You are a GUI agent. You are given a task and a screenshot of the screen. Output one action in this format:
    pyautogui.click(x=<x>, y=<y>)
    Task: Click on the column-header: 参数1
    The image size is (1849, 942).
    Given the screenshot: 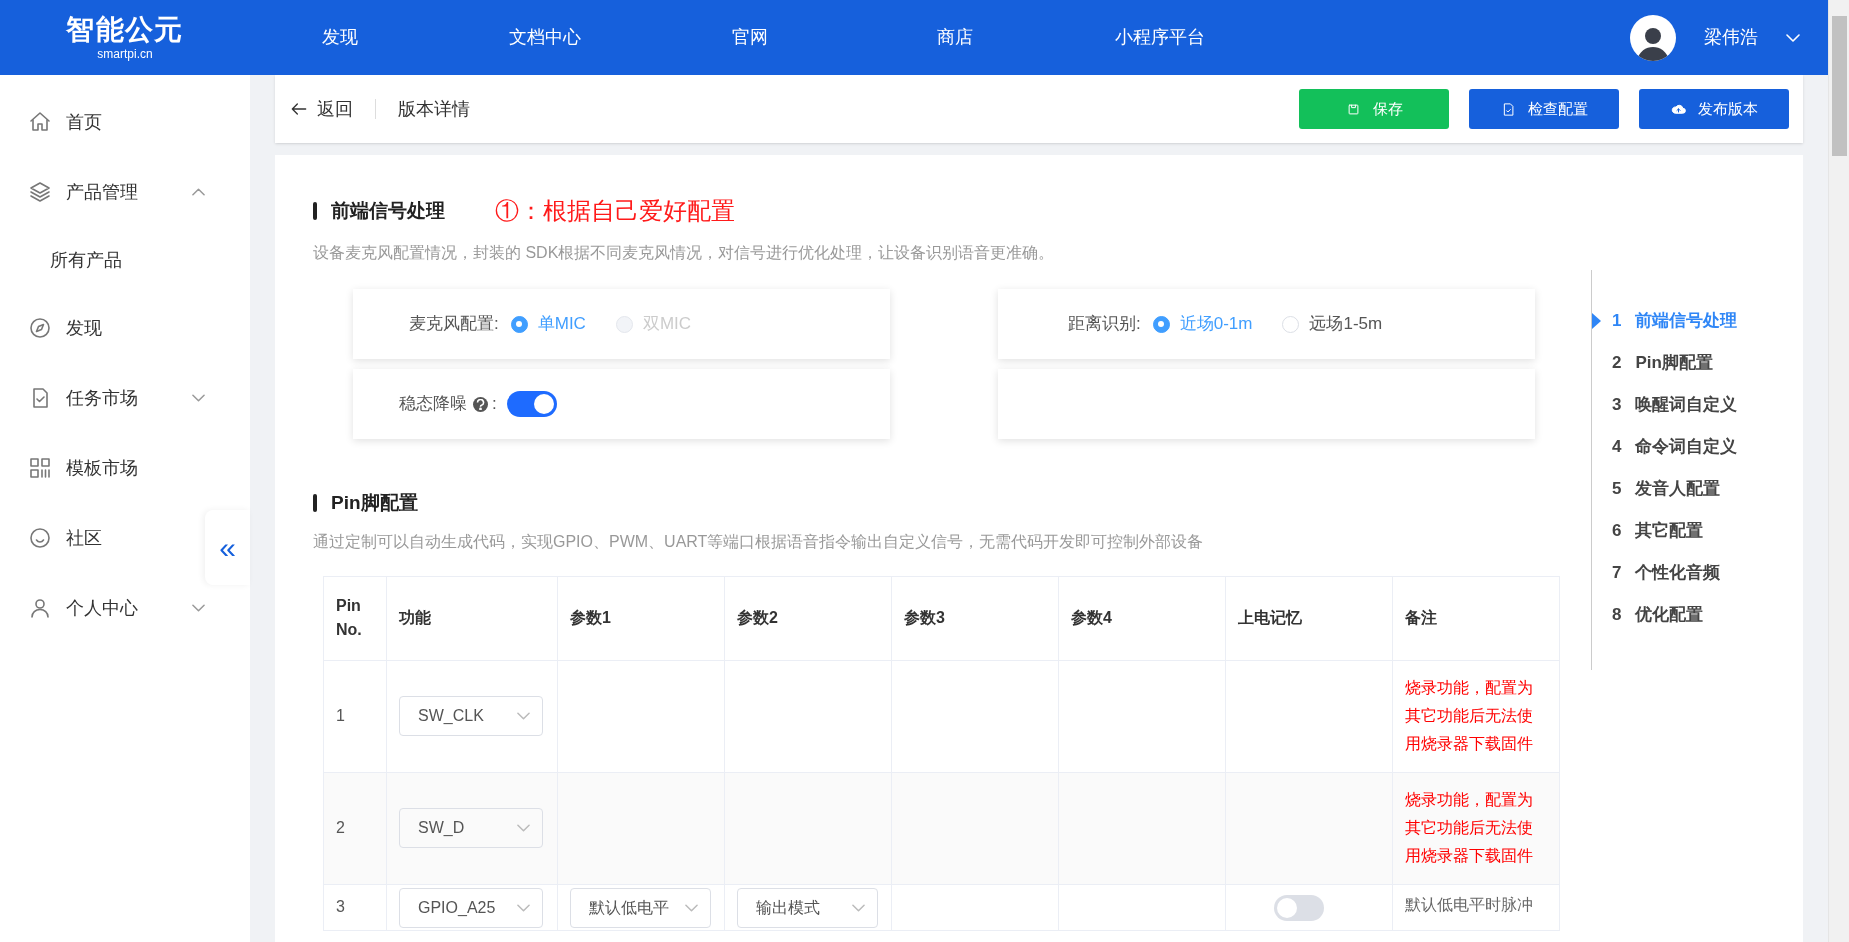 What is the action you would take?
    pyautogui.click(x=641, y=618)
    